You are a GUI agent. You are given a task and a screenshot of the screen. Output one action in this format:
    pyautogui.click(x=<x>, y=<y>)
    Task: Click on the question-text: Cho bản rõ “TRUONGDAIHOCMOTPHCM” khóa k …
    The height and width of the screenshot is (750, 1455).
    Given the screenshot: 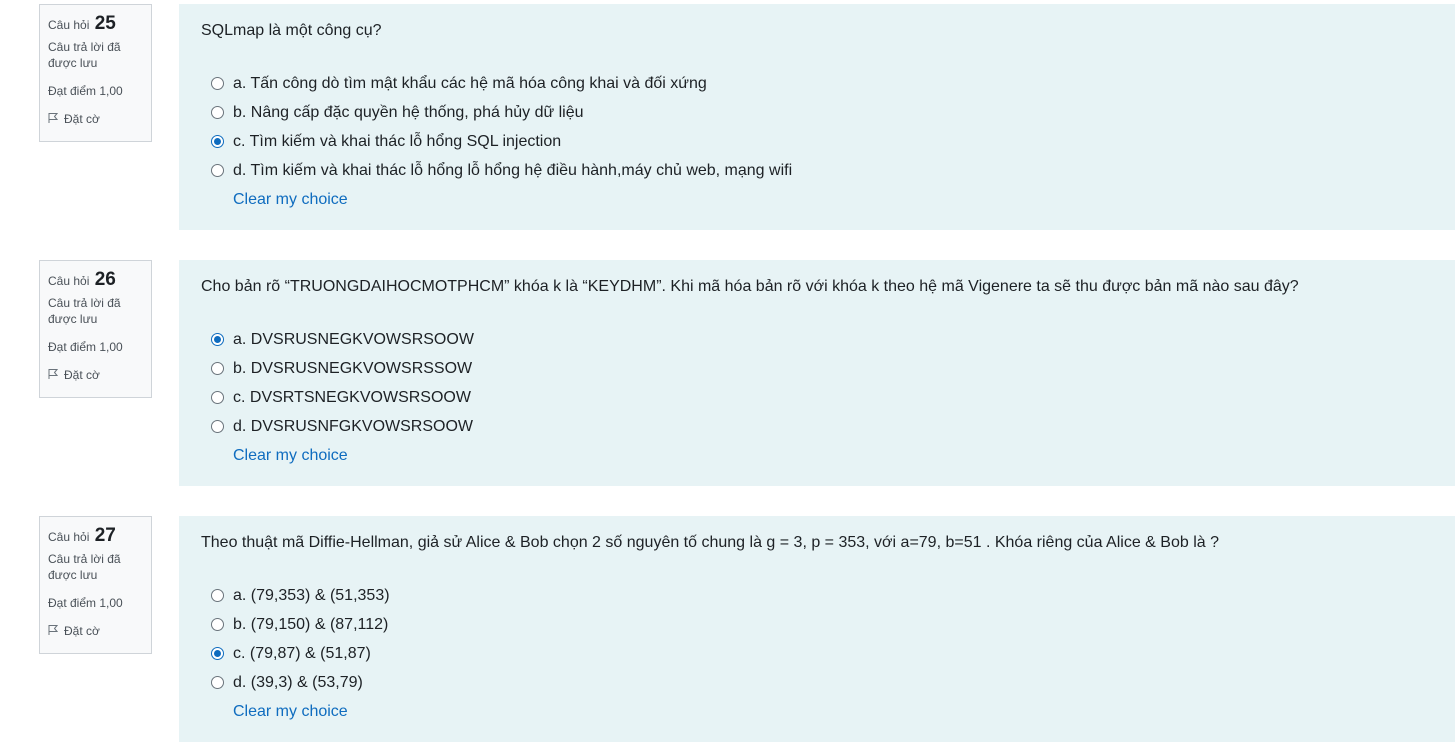 What is the action you would take?
    pyautogui.click(x=750, y=286)
    